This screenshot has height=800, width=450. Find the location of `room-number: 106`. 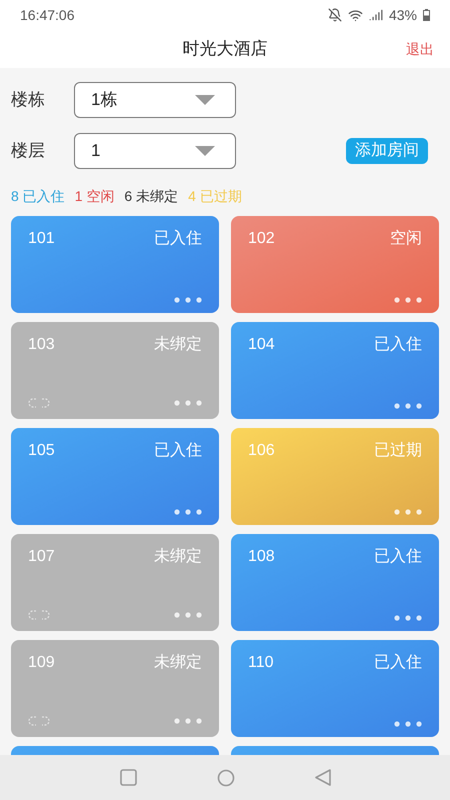

room-number: 106 is located at coordinates (261, 451).